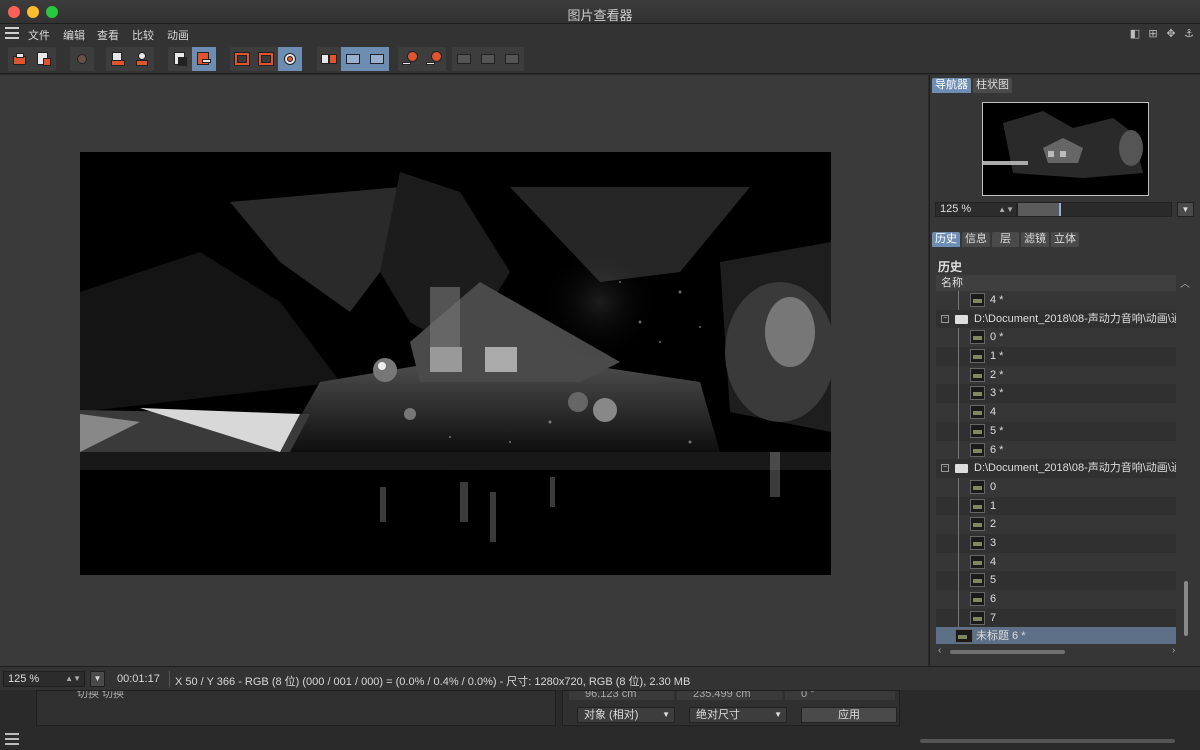 Image resolution: width=1200 pixels, height=750 pixels. Describe the element at coordinates (1185, 209) in the screenshot. I see `navigator-zoom-dropdown: ▼` at that location.